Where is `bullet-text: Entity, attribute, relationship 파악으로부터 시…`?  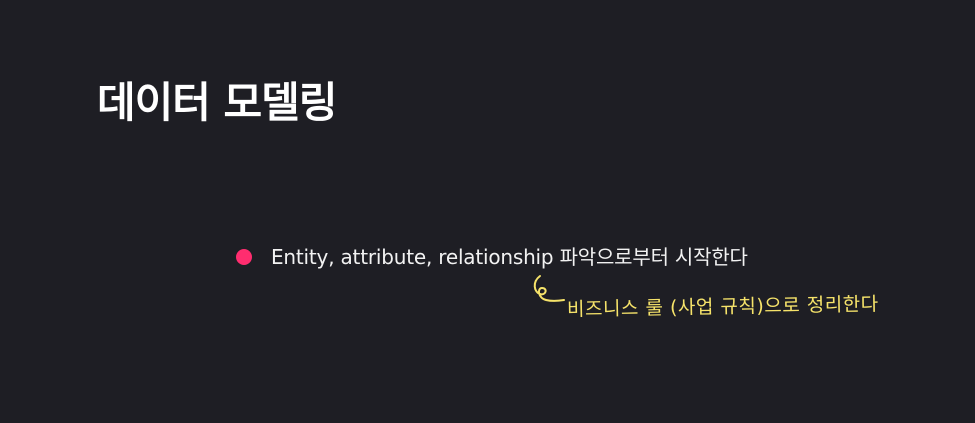
bullet-text: Entity, attribute, relationship 파악으로부터 시… is located at coordinates (509, 257).